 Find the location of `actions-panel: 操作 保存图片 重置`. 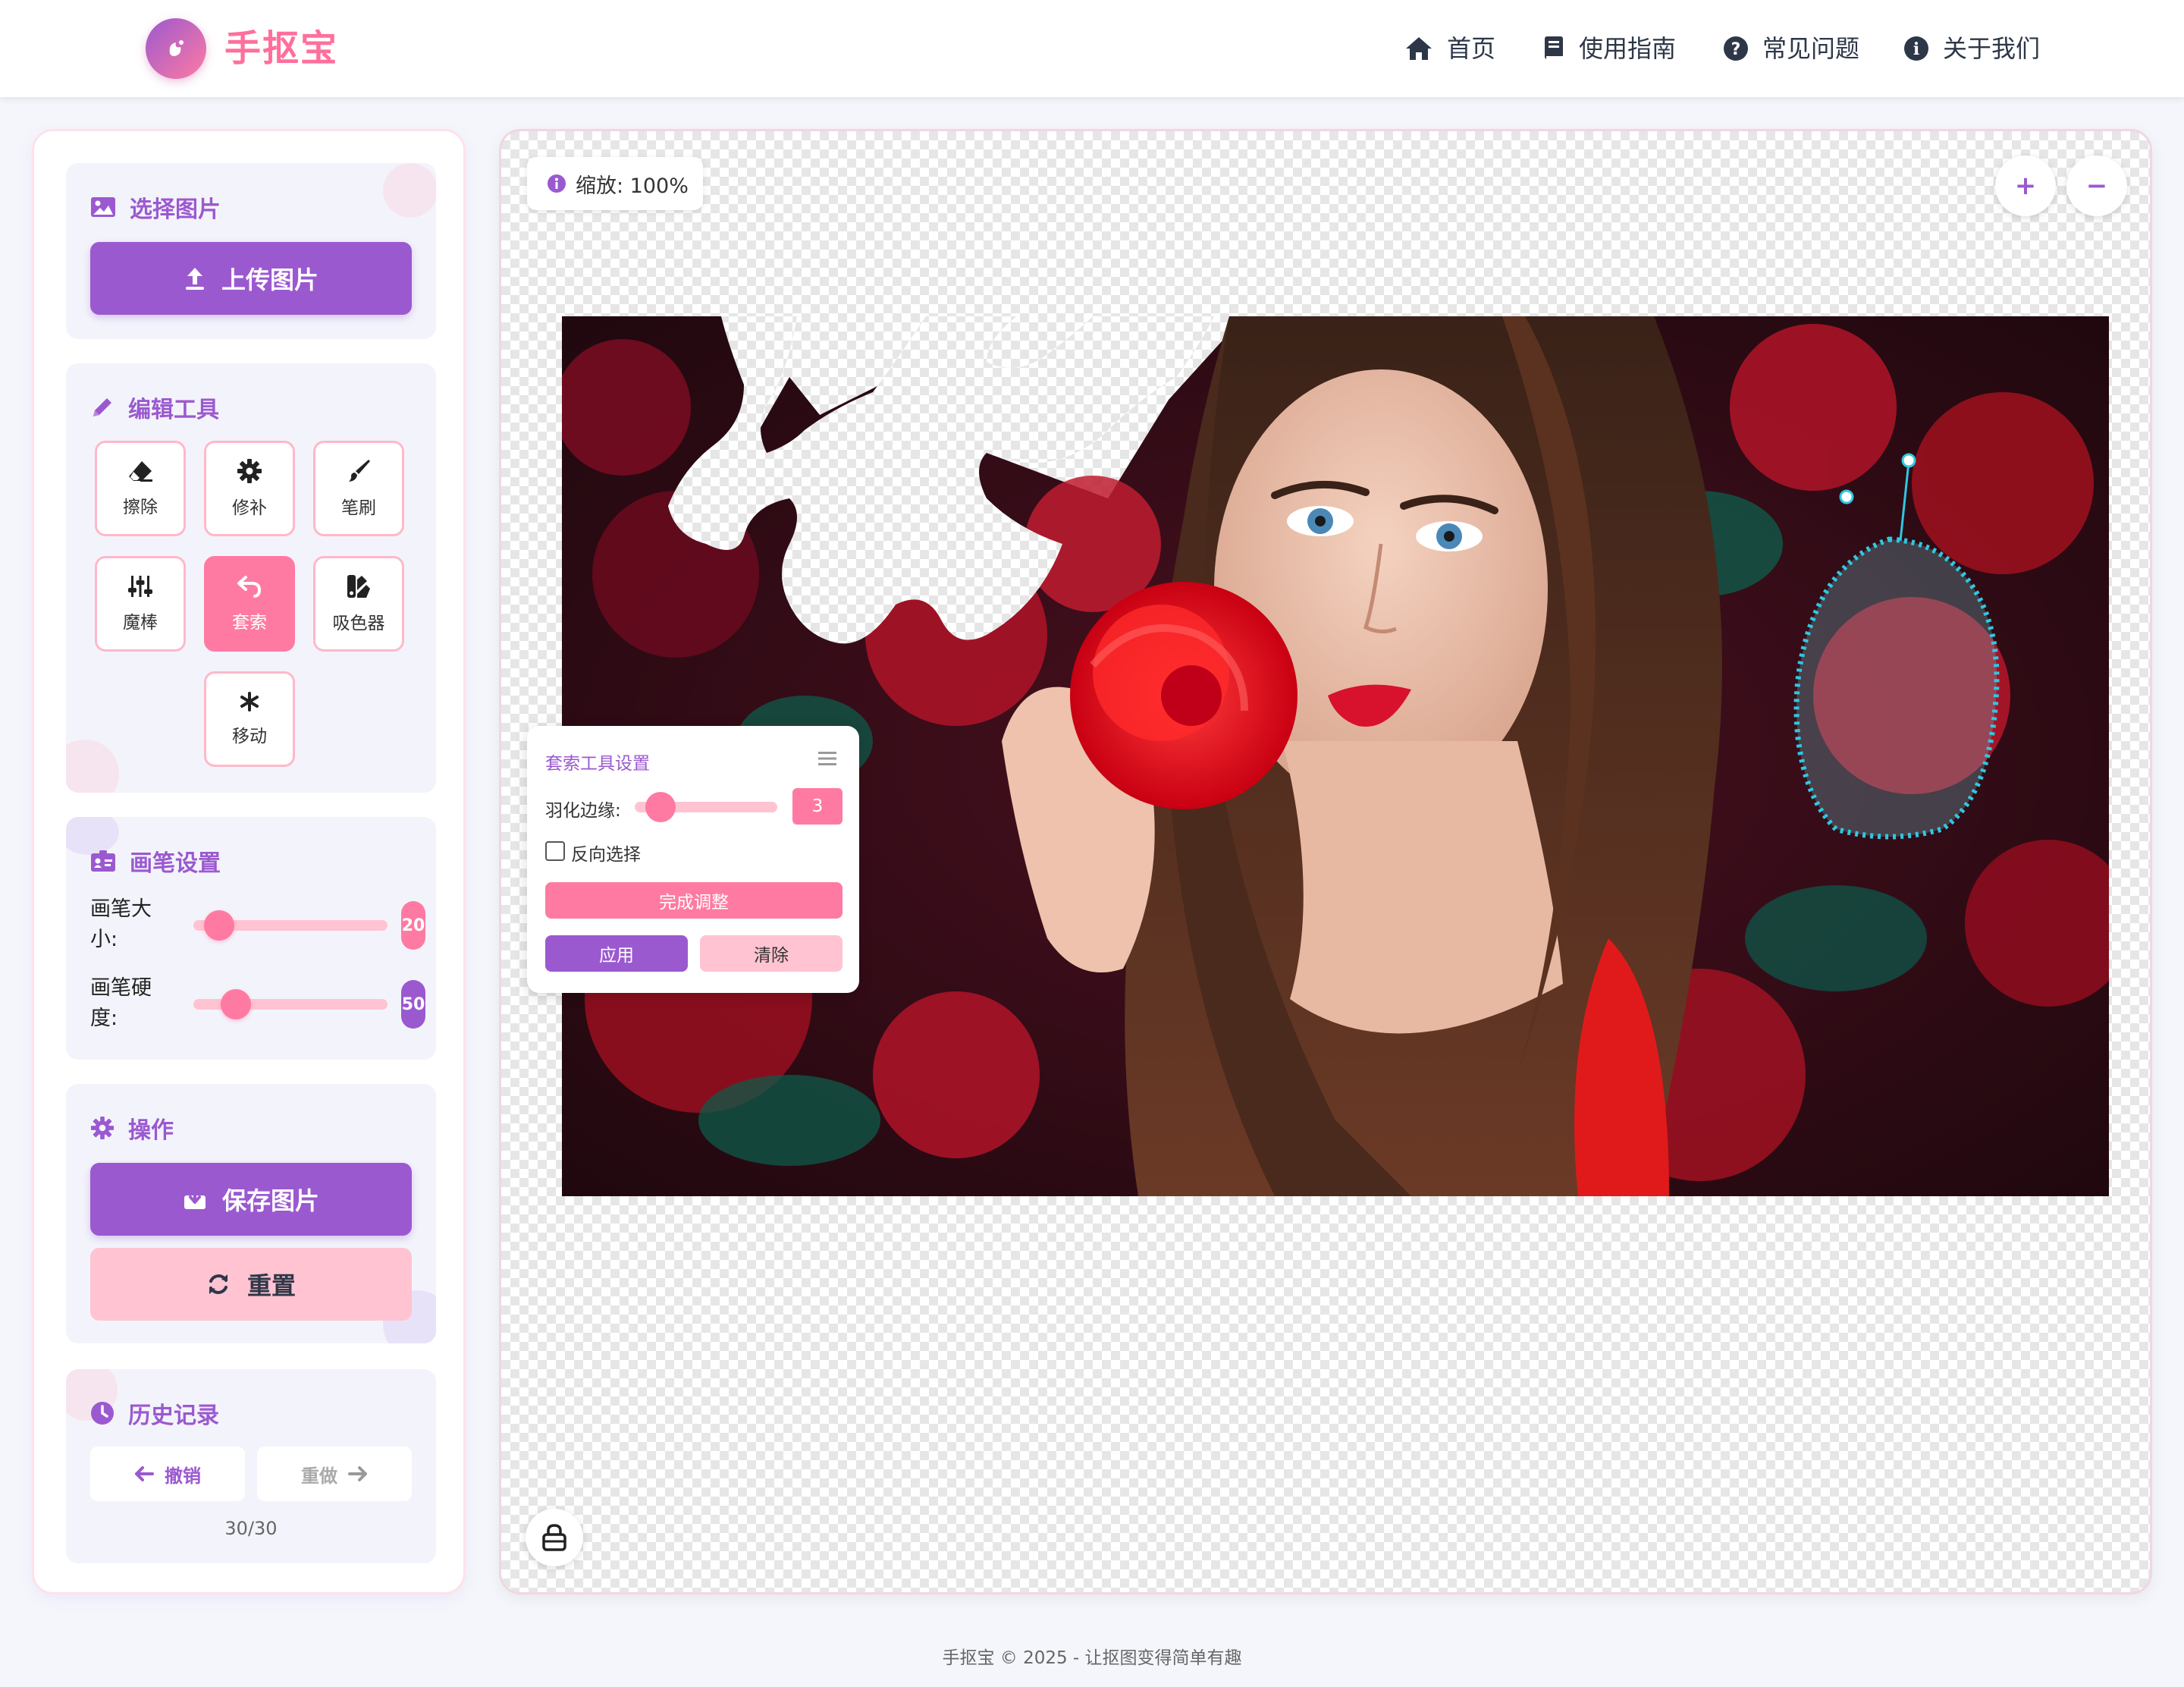

actions-panel: 操作 保存图片 重置 is located at coordinates (251, 1213).